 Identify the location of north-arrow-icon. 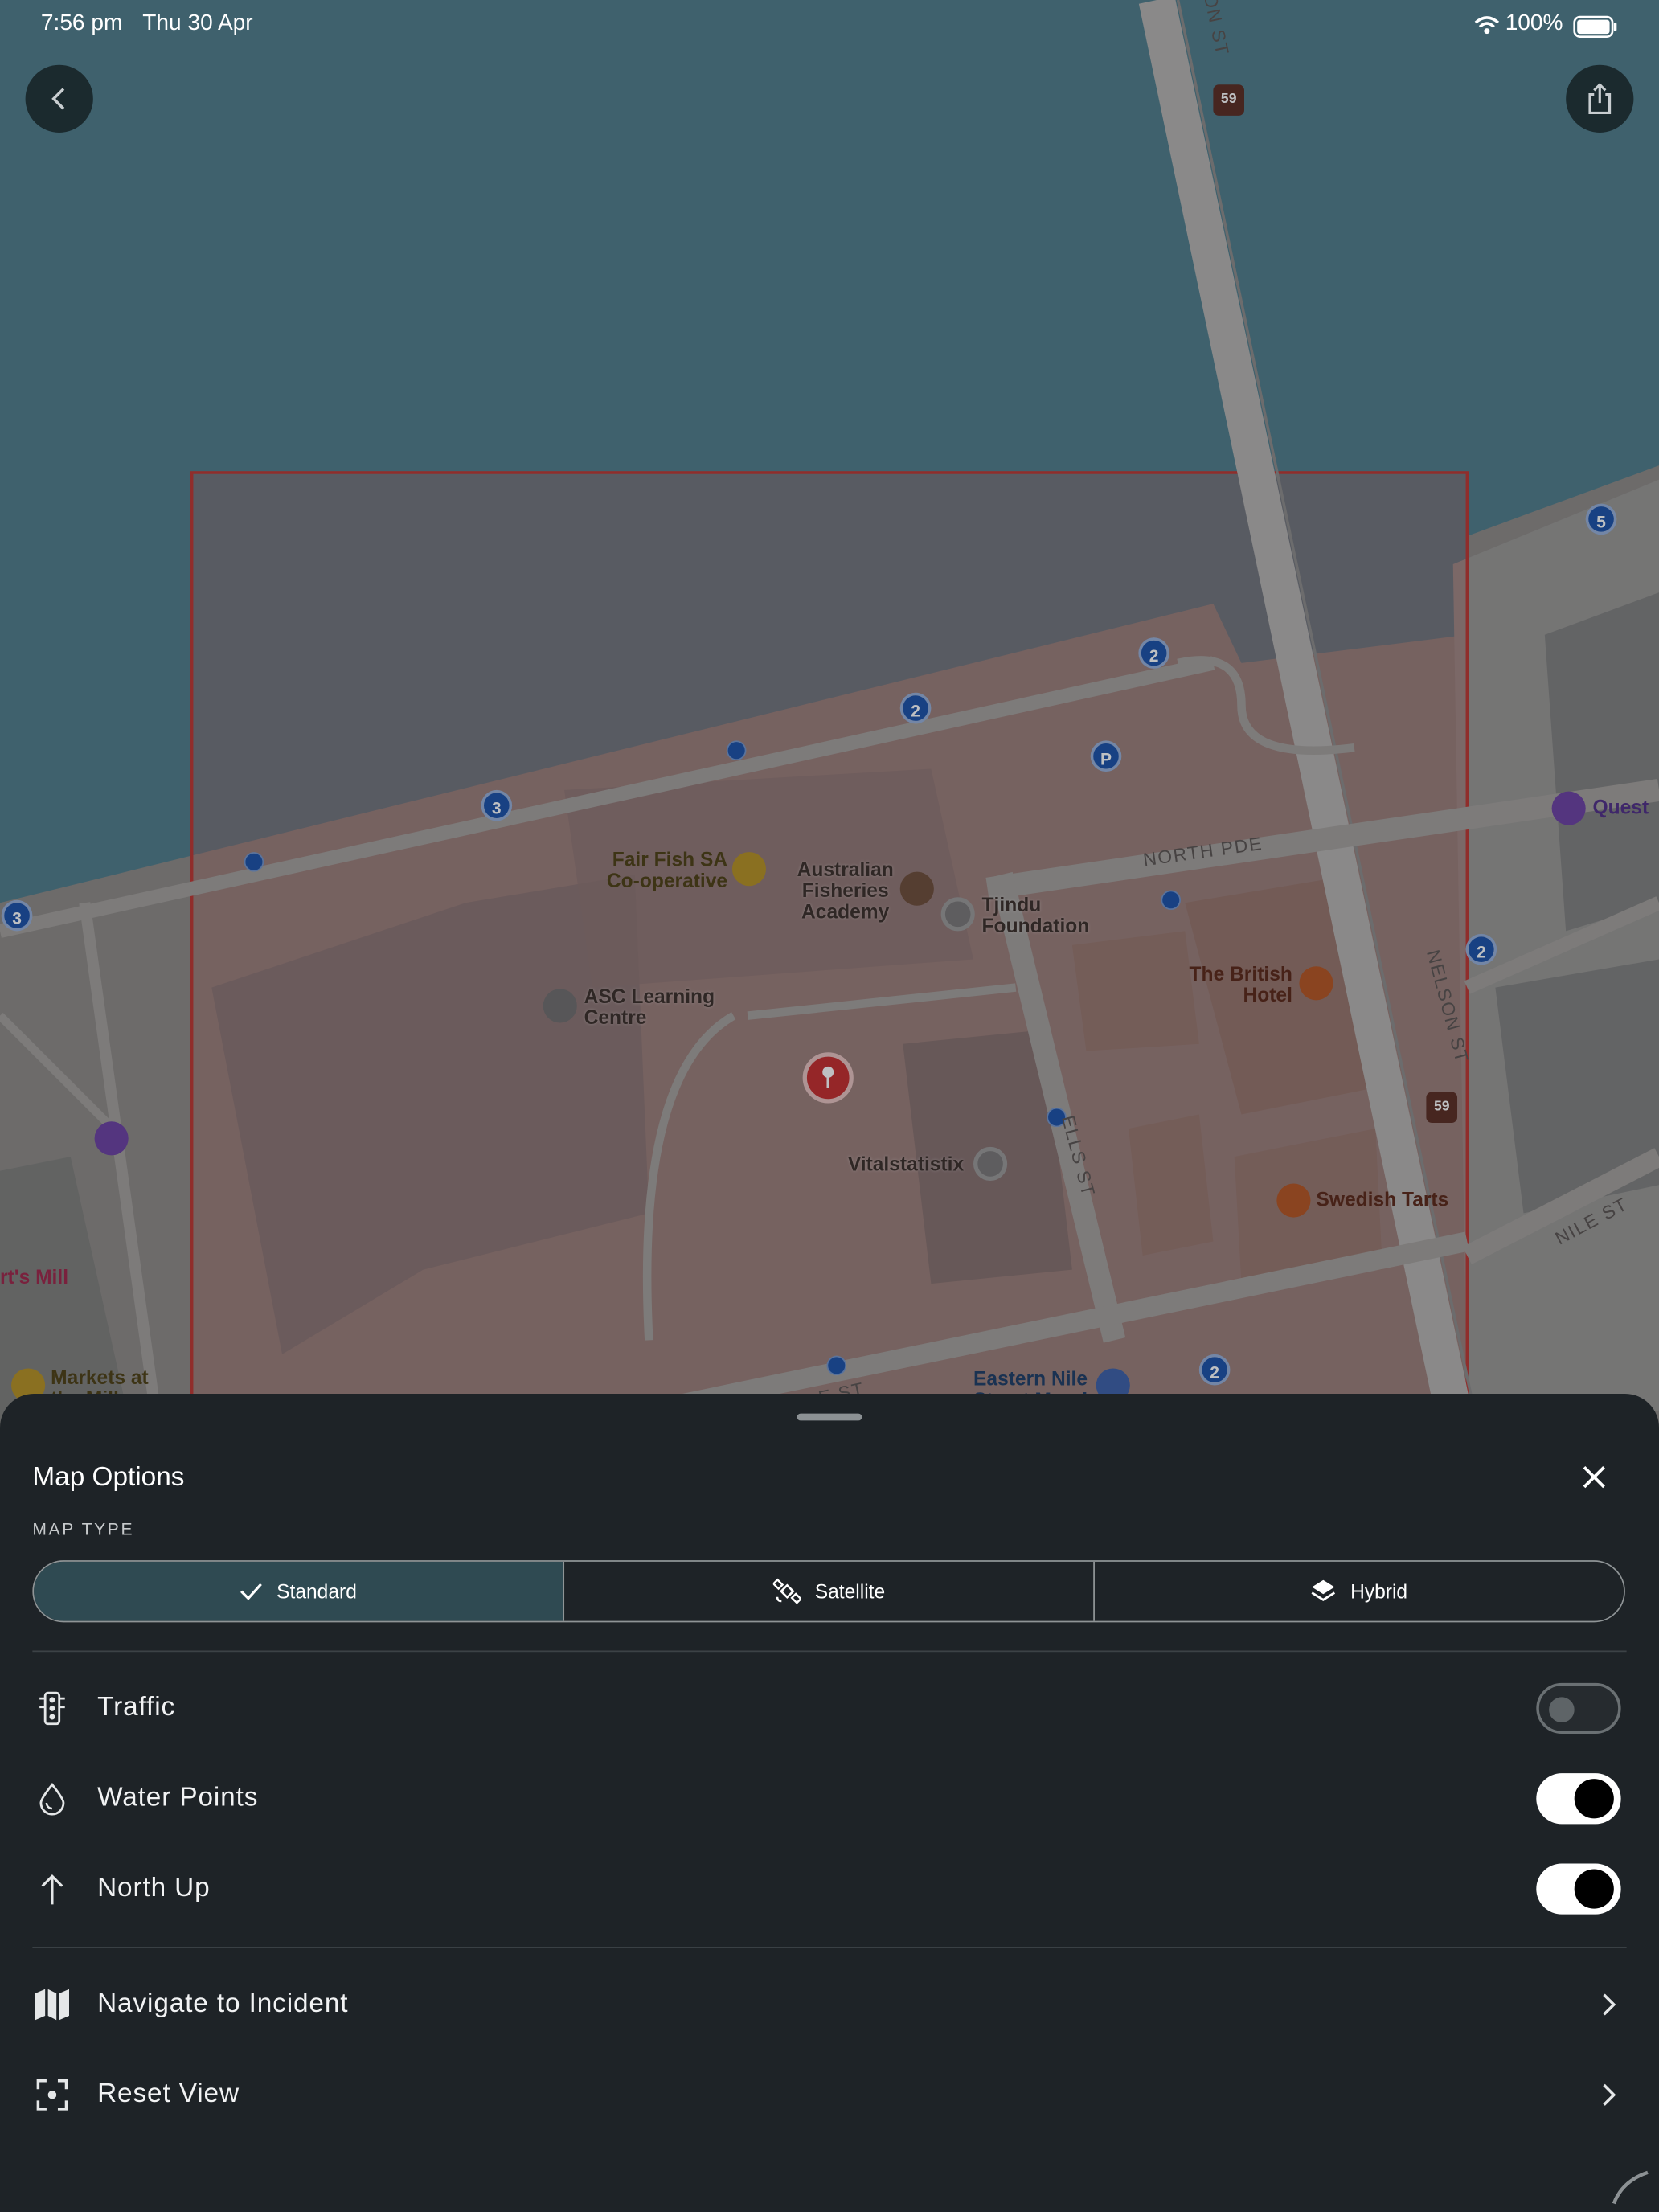
(53, 1888).